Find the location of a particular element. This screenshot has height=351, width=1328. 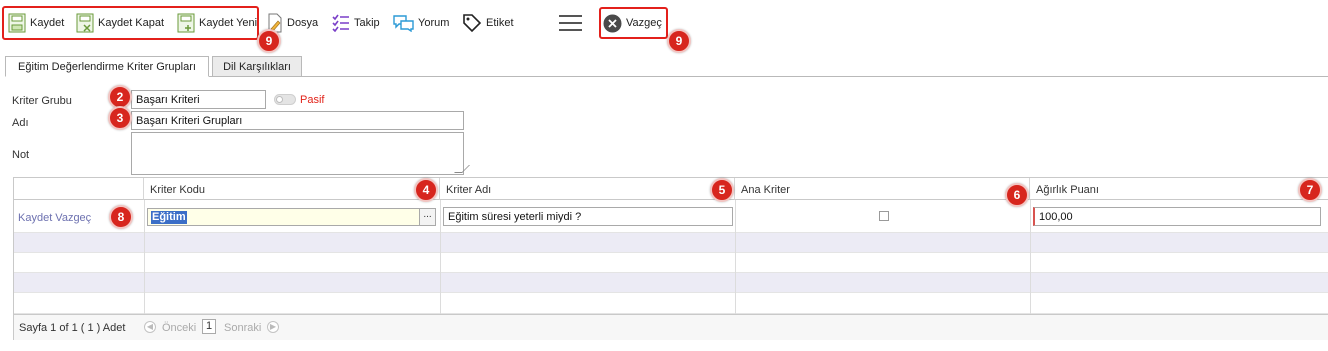

current-page: 1 is located at coordinates (209, 326).